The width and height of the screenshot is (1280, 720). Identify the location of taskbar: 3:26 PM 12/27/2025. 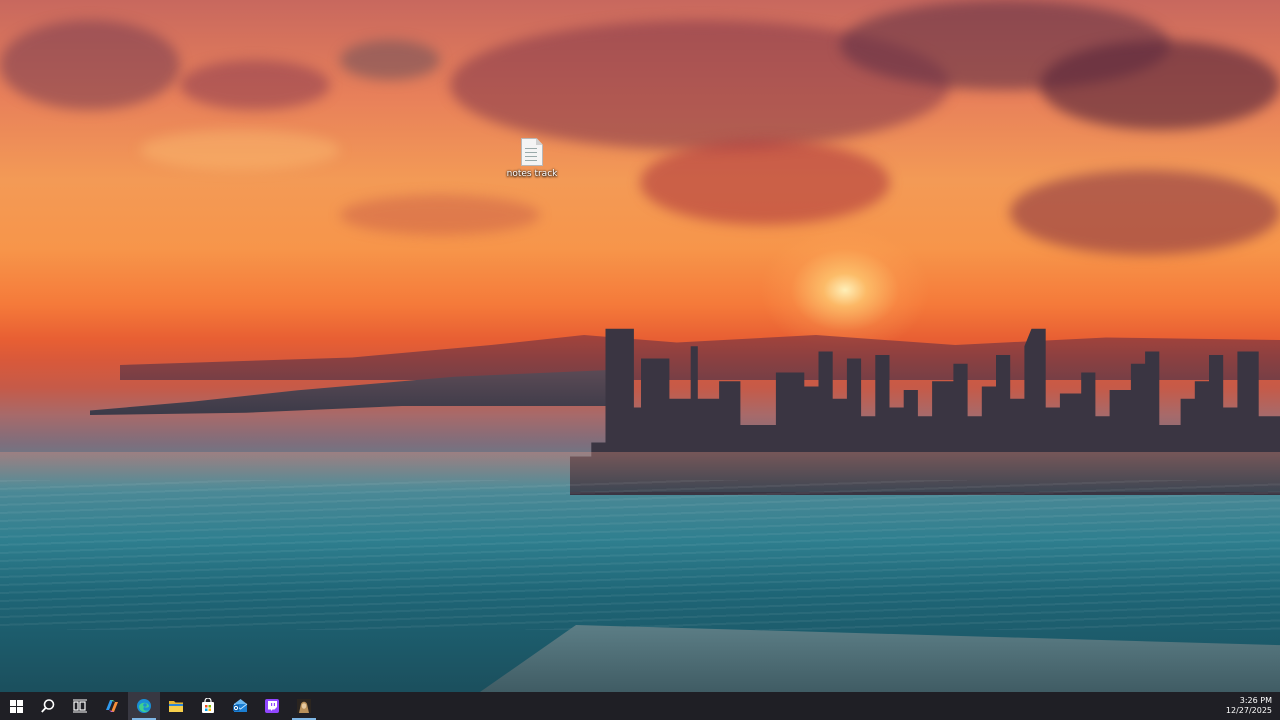
(640, 706).